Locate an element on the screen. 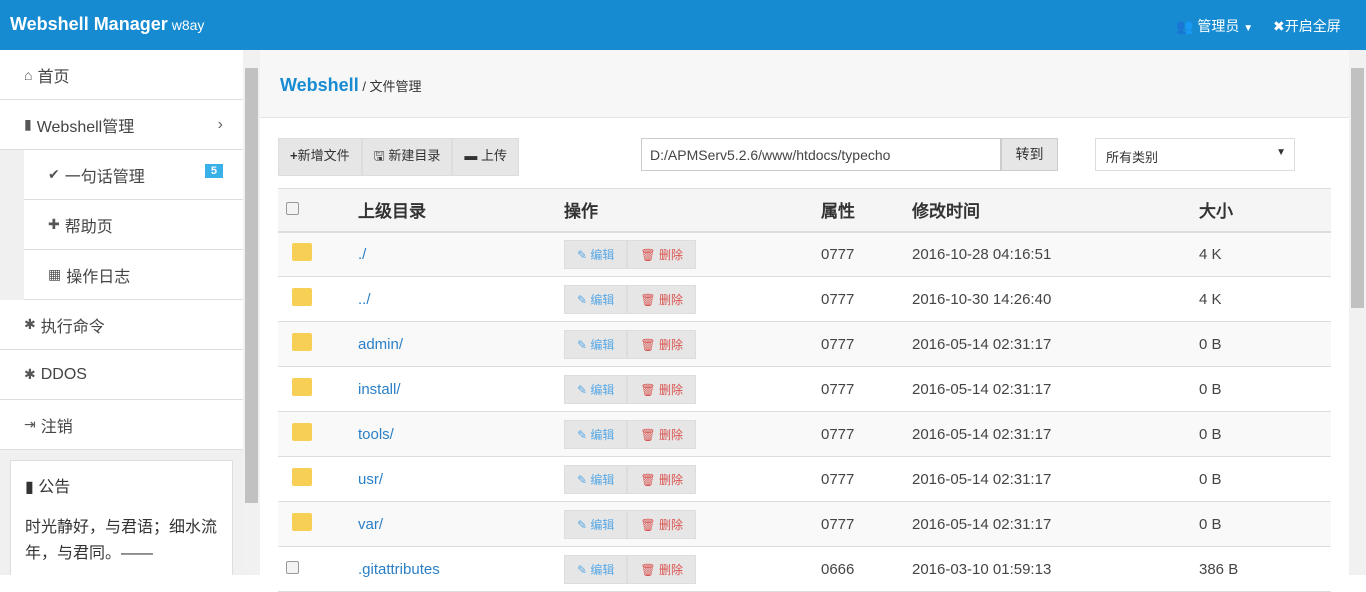 The height and width of the screenshot is (592, 1366). mtime-cell: 2016-10-28 04:16:51 is located at coordinates (1055, 254).